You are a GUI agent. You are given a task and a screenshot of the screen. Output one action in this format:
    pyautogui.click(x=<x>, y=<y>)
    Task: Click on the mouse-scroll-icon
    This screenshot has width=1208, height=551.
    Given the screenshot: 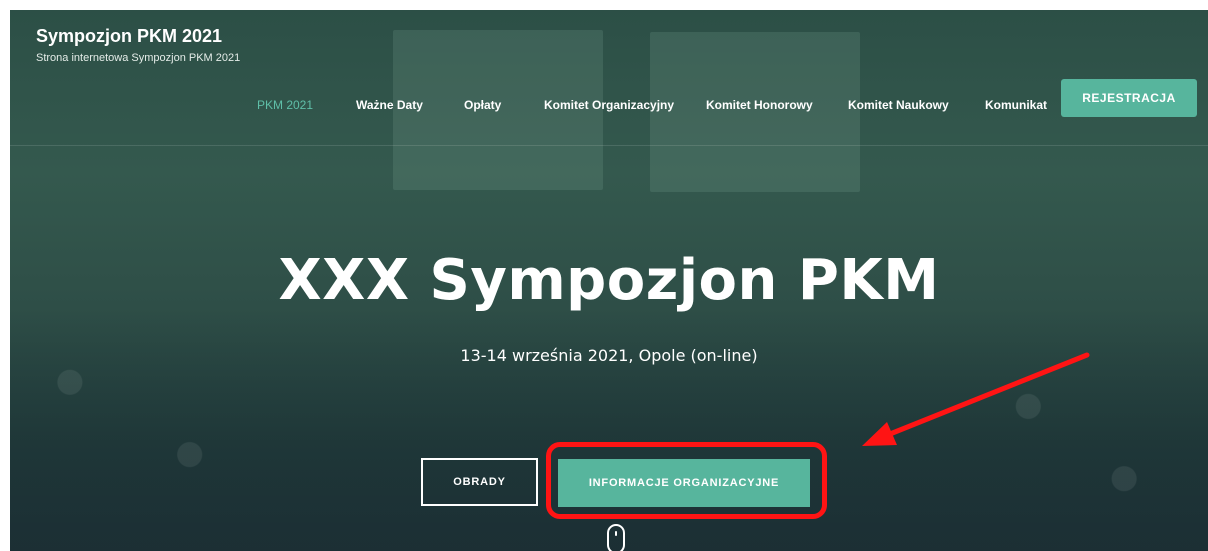 What is the action you would take?
    pyautogui.click(x=616, y=537)
    